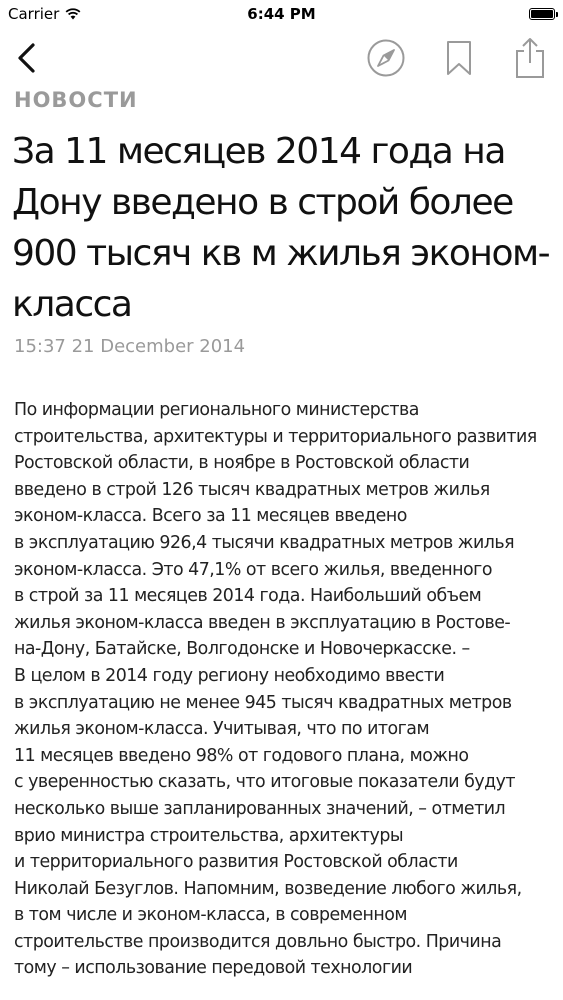 This screenshot has height=1000, width=563. I want to click on share-icon, so click(530, 58).